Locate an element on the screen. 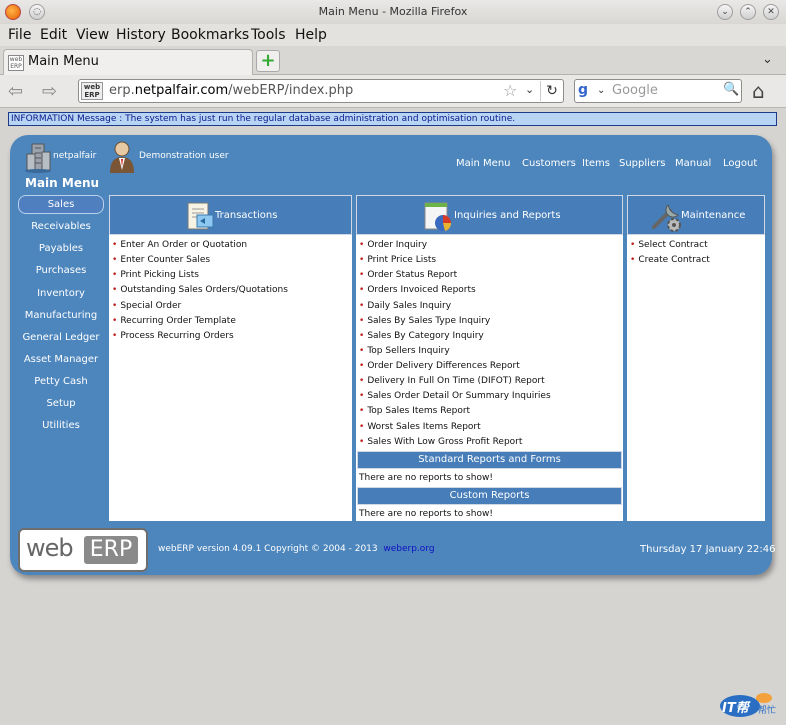 This screenshot has width=786, height=725. inquiries-chart-icon is located at coordinates (438, 216).